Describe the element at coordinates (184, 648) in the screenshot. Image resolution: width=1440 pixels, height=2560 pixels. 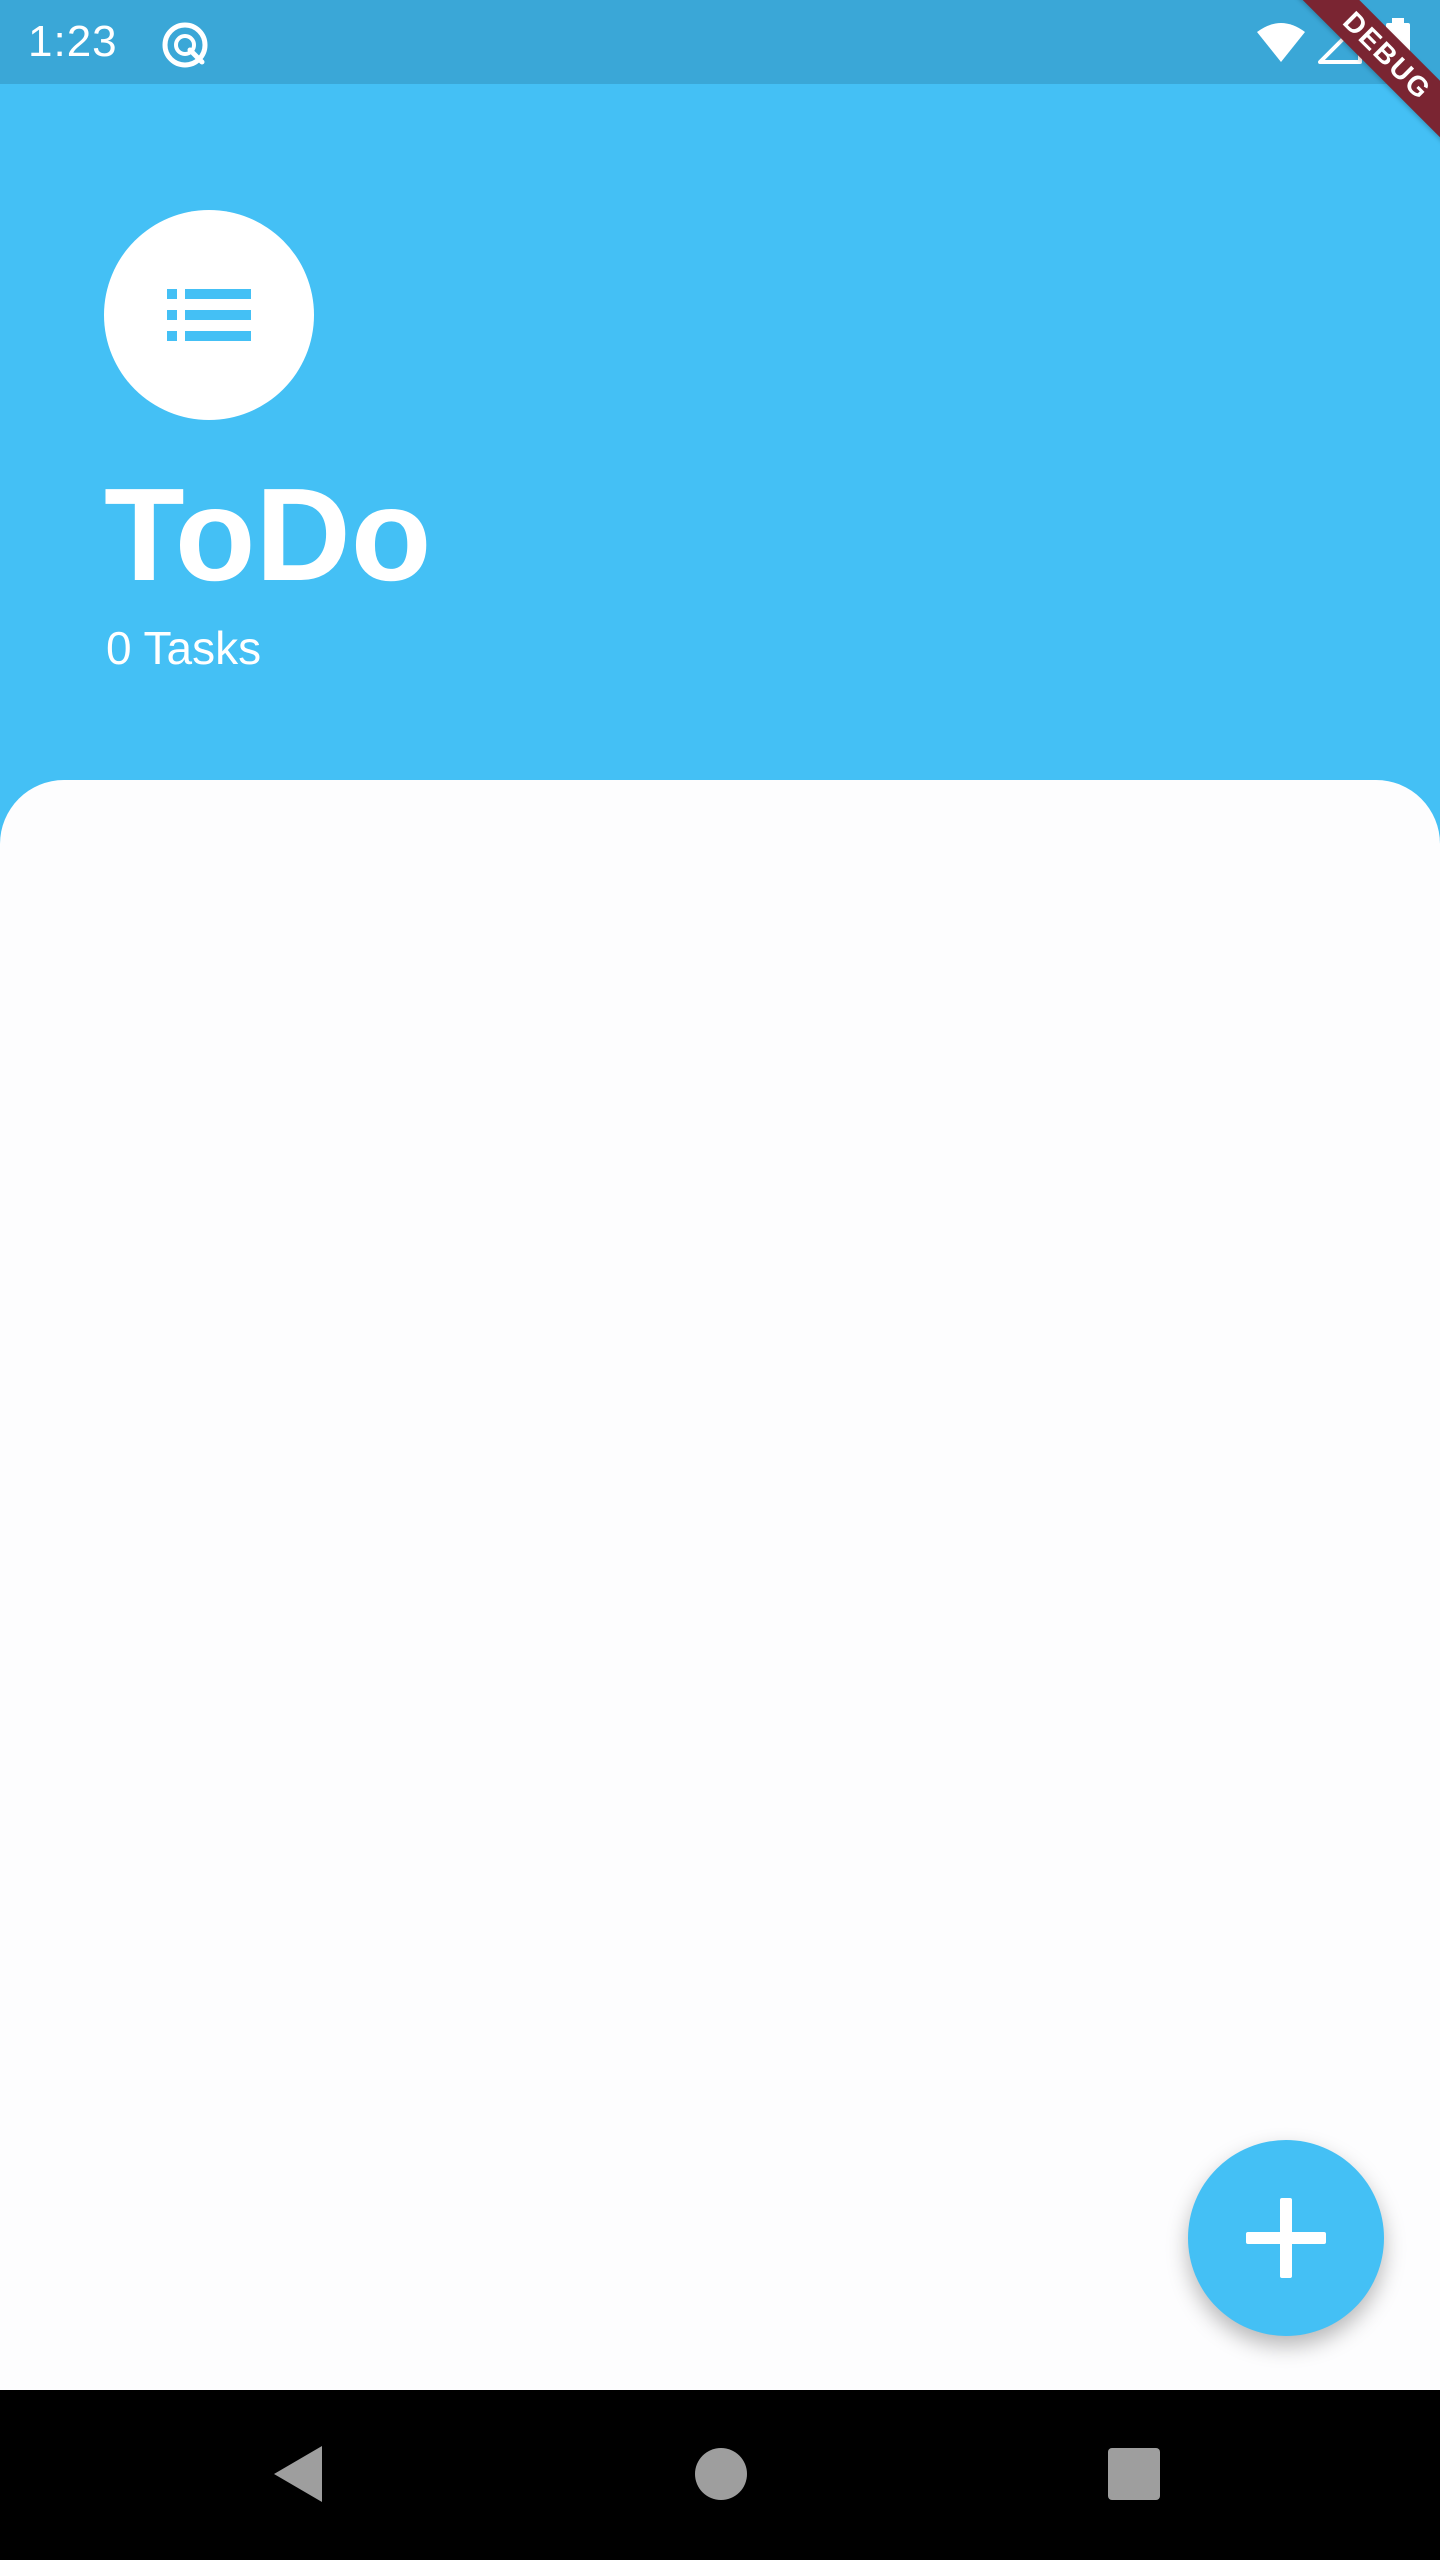
I see `task-count: 0 Tasks` at that location.